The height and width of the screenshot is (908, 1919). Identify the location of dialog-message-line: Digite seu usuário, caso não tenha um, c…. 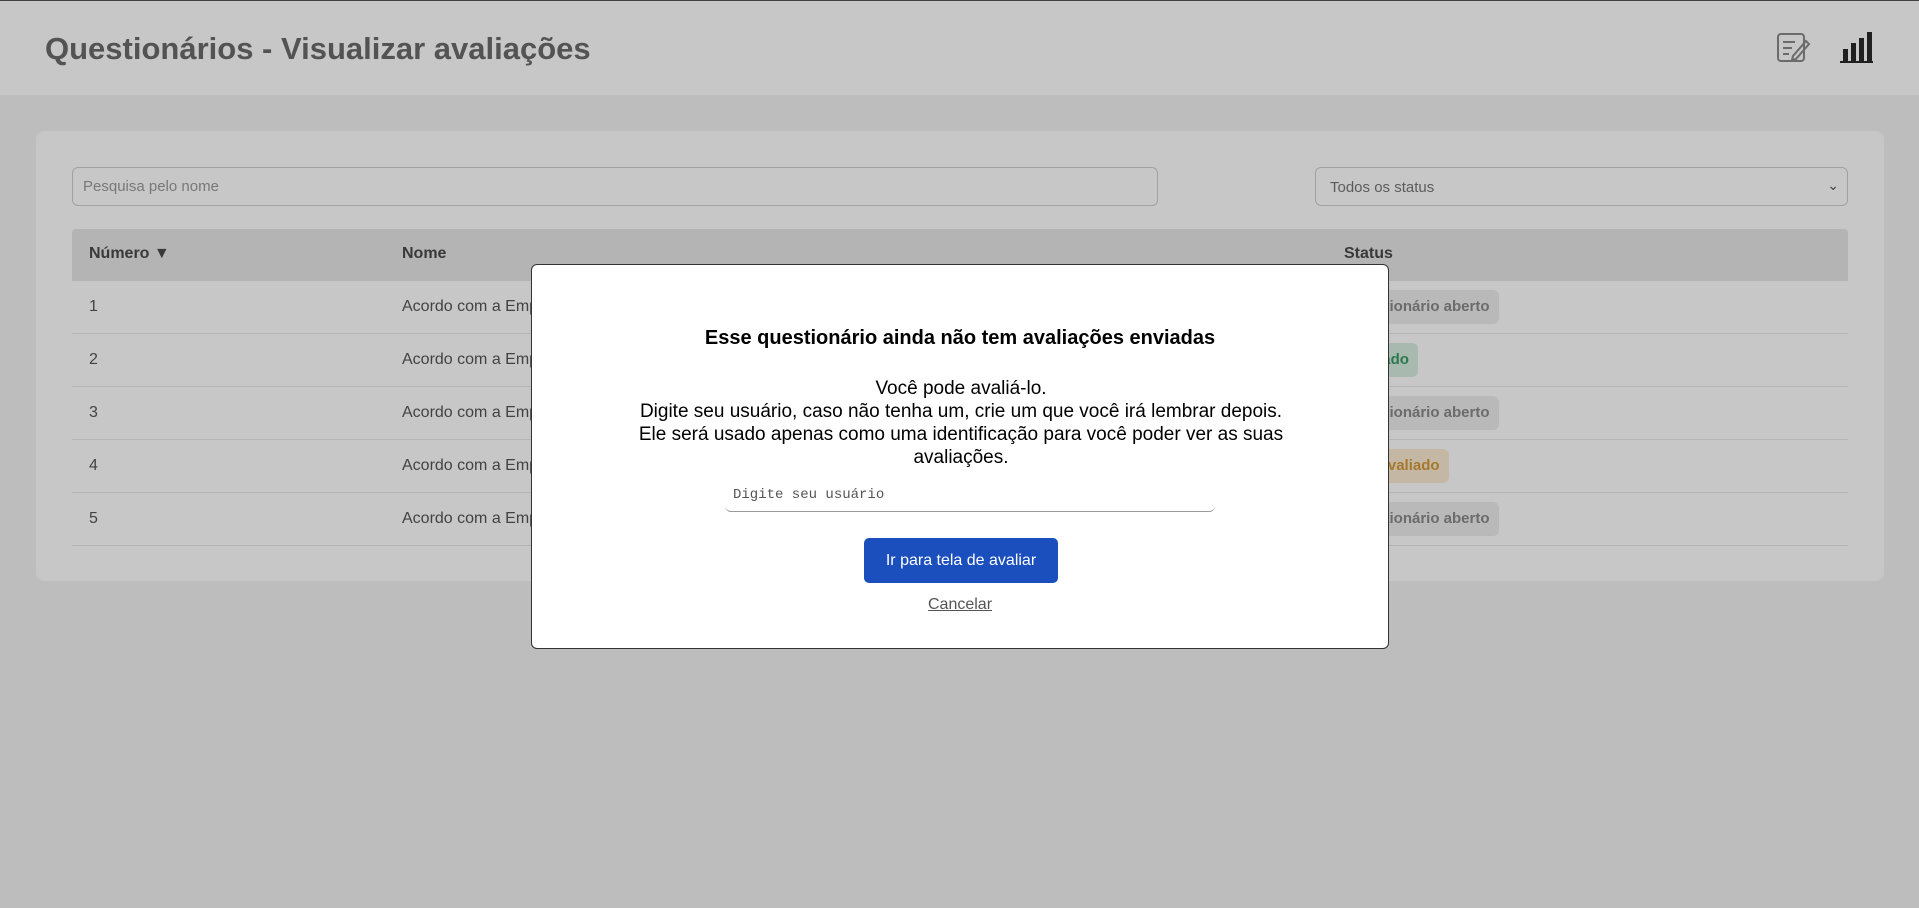
(961, 411).